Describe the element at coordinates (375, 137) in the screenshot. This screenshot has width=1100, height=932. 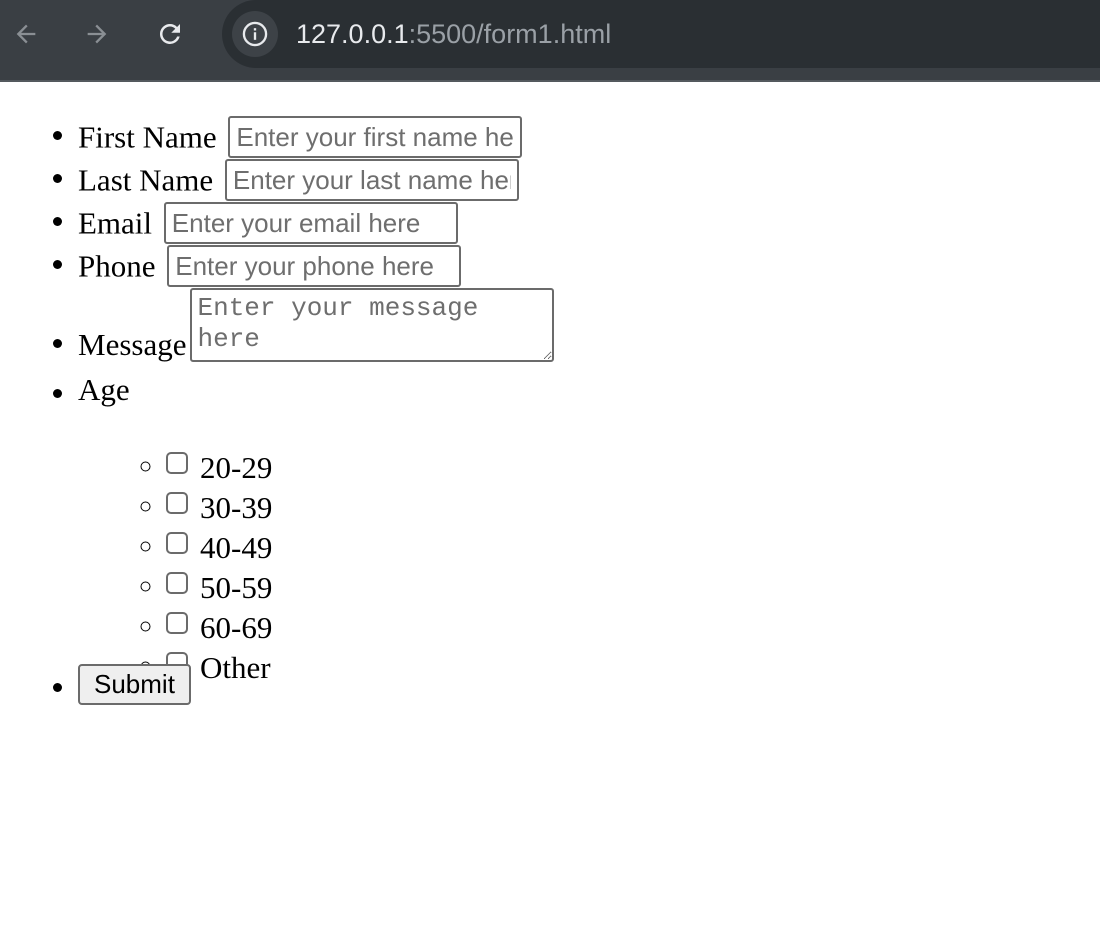
I see `first-name-input` at that location.